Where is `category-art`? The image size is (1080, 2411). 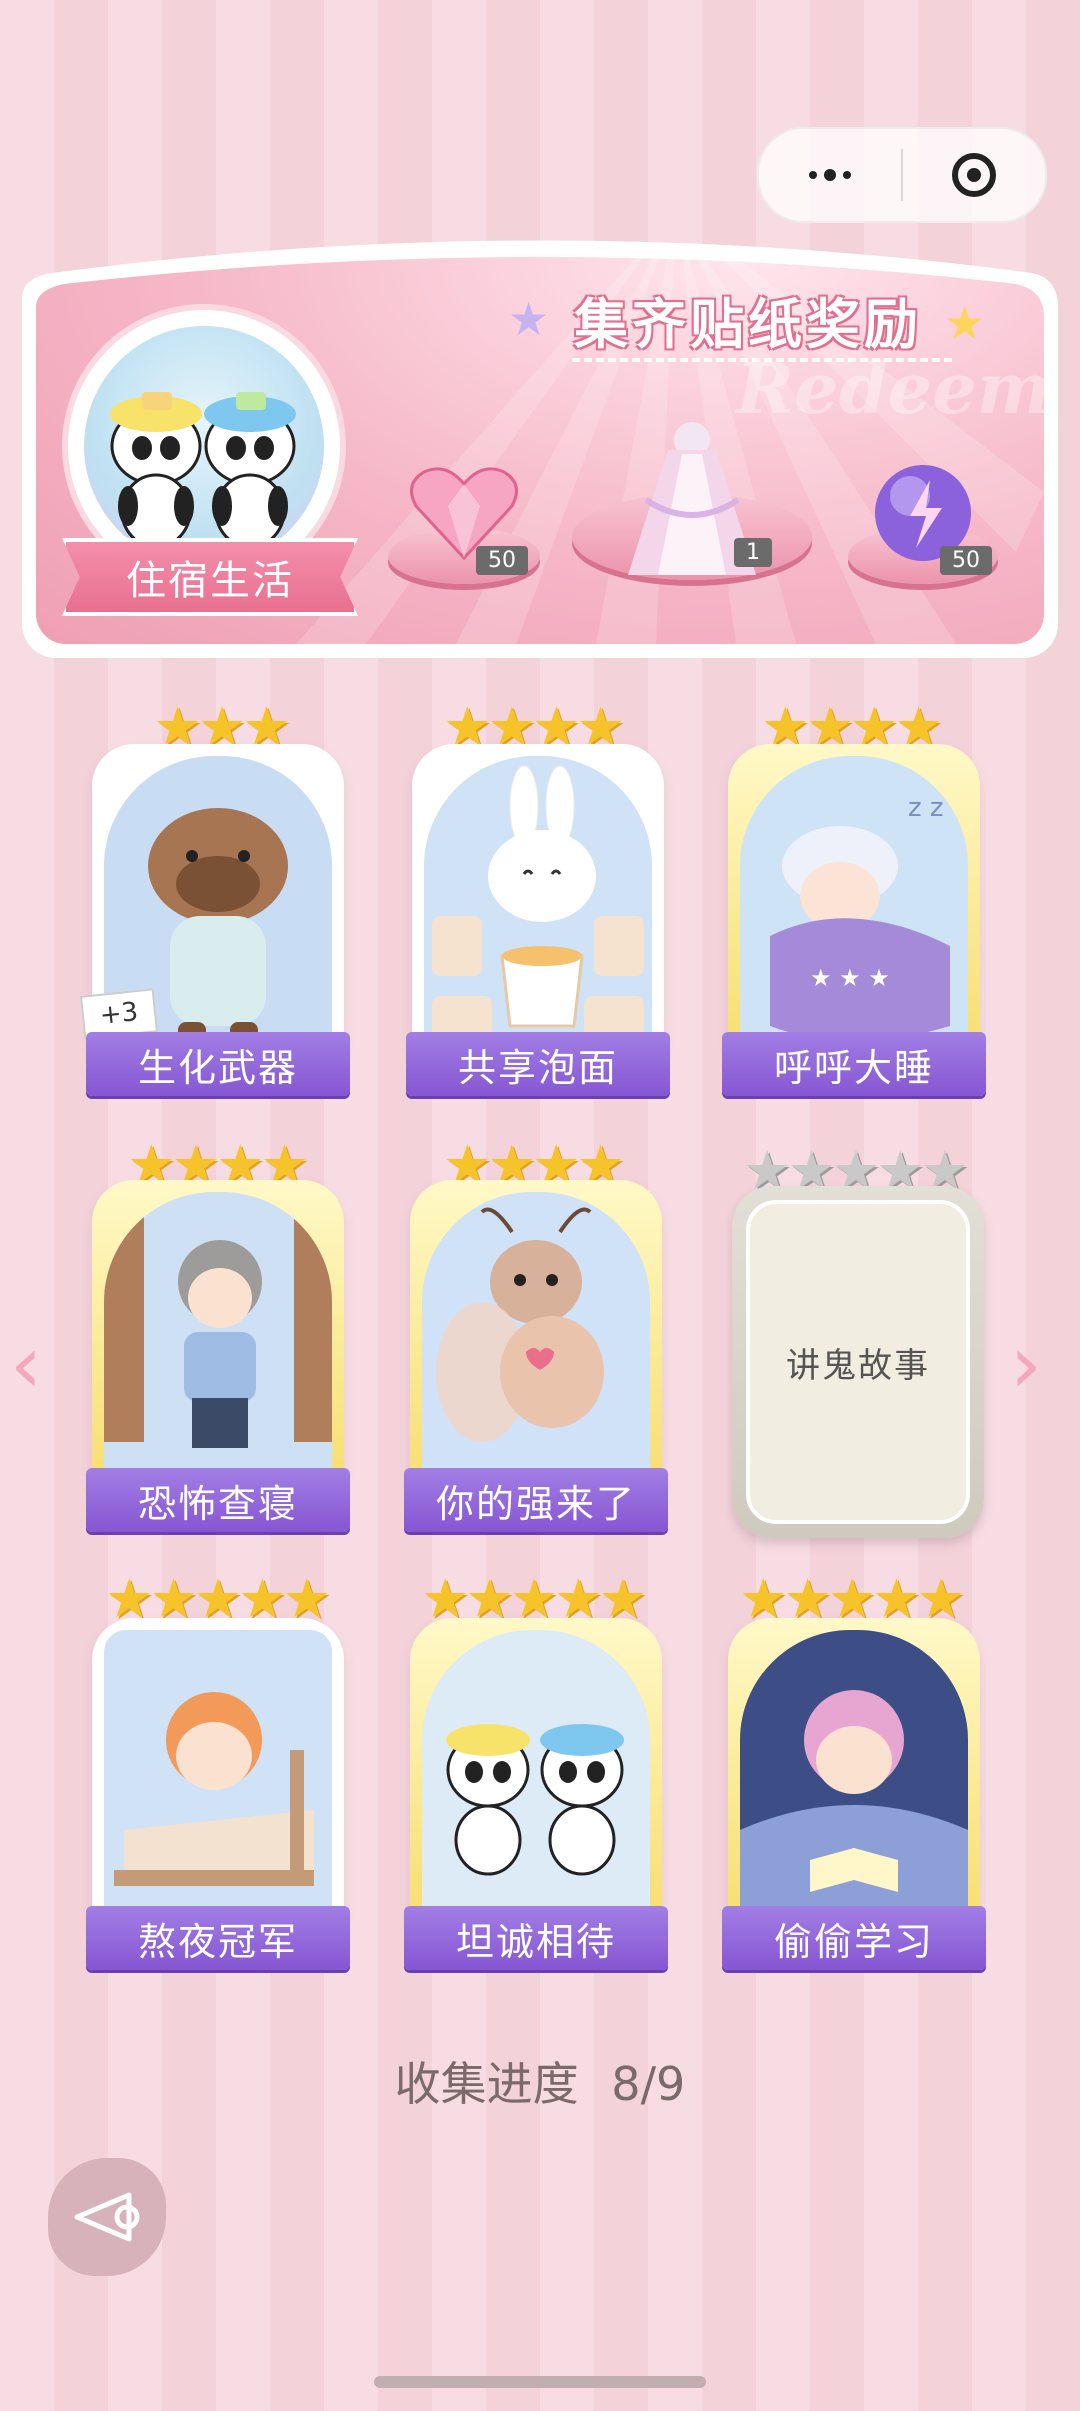
category-art is located at coordinates (204, 446).